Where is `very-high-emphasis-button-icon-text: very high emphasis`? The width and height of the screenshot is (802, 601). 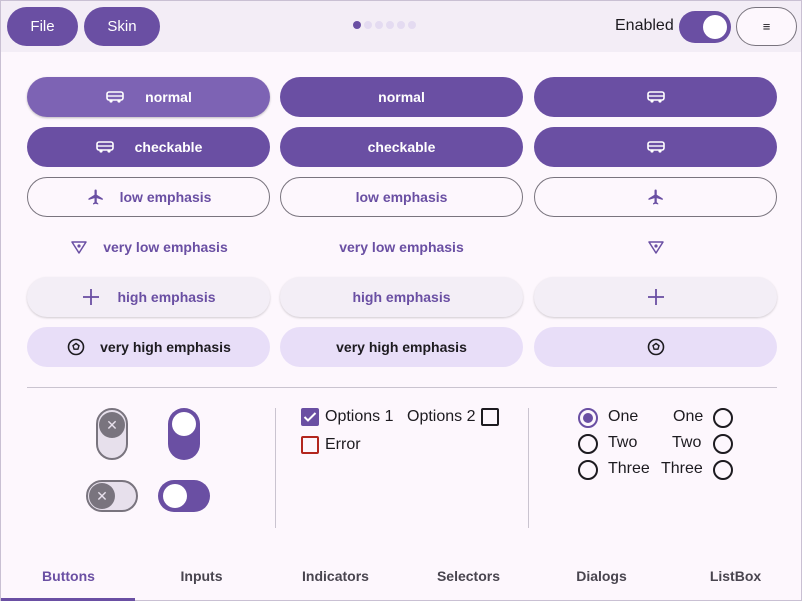
very-high-emphasis-button-icon-text: very high emphasis is located at coordinates (148, 347).